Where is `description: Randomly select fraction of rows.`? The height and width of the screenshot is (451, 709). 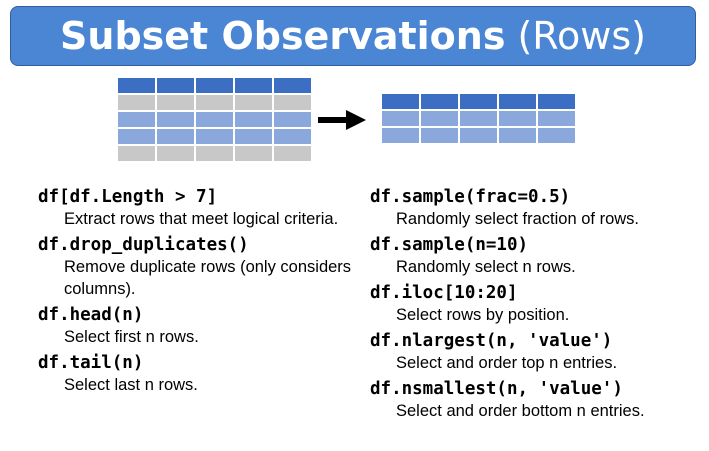 description: Randomly select fraction of rows. is located at coordinates (518, 219).